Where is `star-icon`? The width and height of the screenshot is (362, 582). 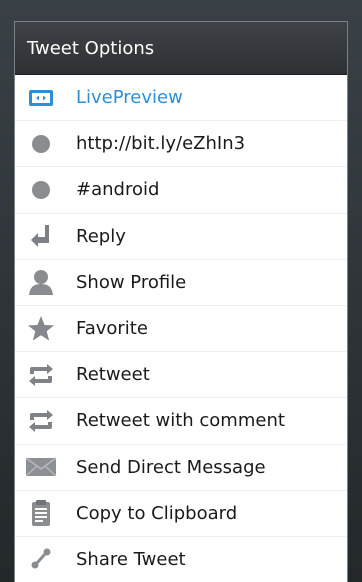 star-icon is located at coordinates (41, 329).